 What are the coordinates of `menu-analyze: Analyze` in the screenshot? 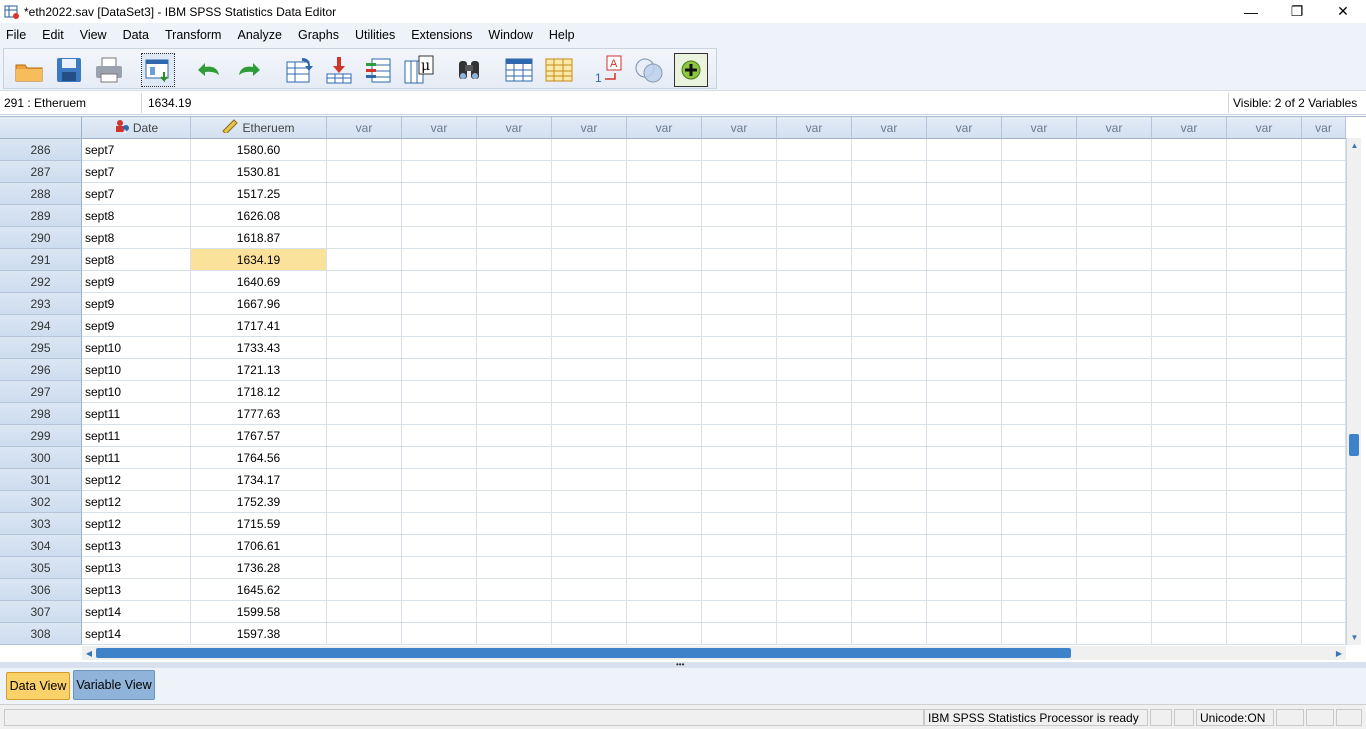 It's located at (259, 35).